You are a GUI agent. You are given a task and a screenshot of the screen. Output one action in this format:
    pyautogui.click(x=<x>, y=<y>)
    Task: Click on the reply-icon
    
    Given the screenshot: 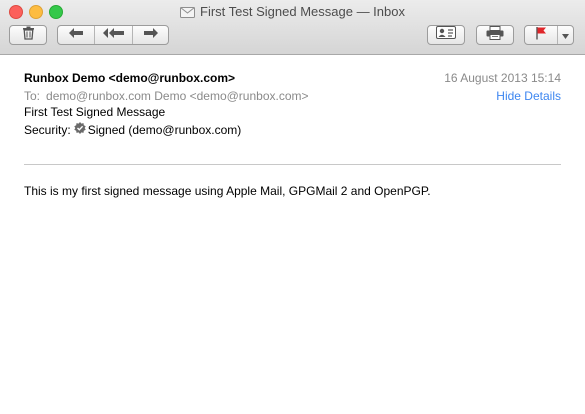 What is the action you would take?
    pyautogui.click(x=76, y=35)
    